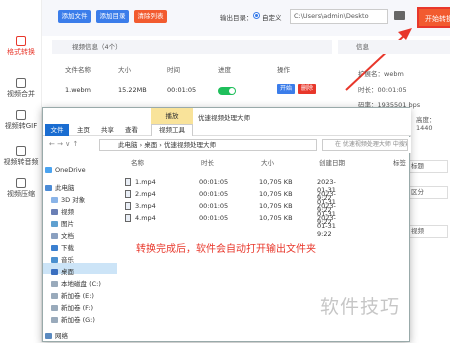  Describe the element at coordinates (21, 52) in the screenshot. I see `nav-label: 格式转换` at that location.